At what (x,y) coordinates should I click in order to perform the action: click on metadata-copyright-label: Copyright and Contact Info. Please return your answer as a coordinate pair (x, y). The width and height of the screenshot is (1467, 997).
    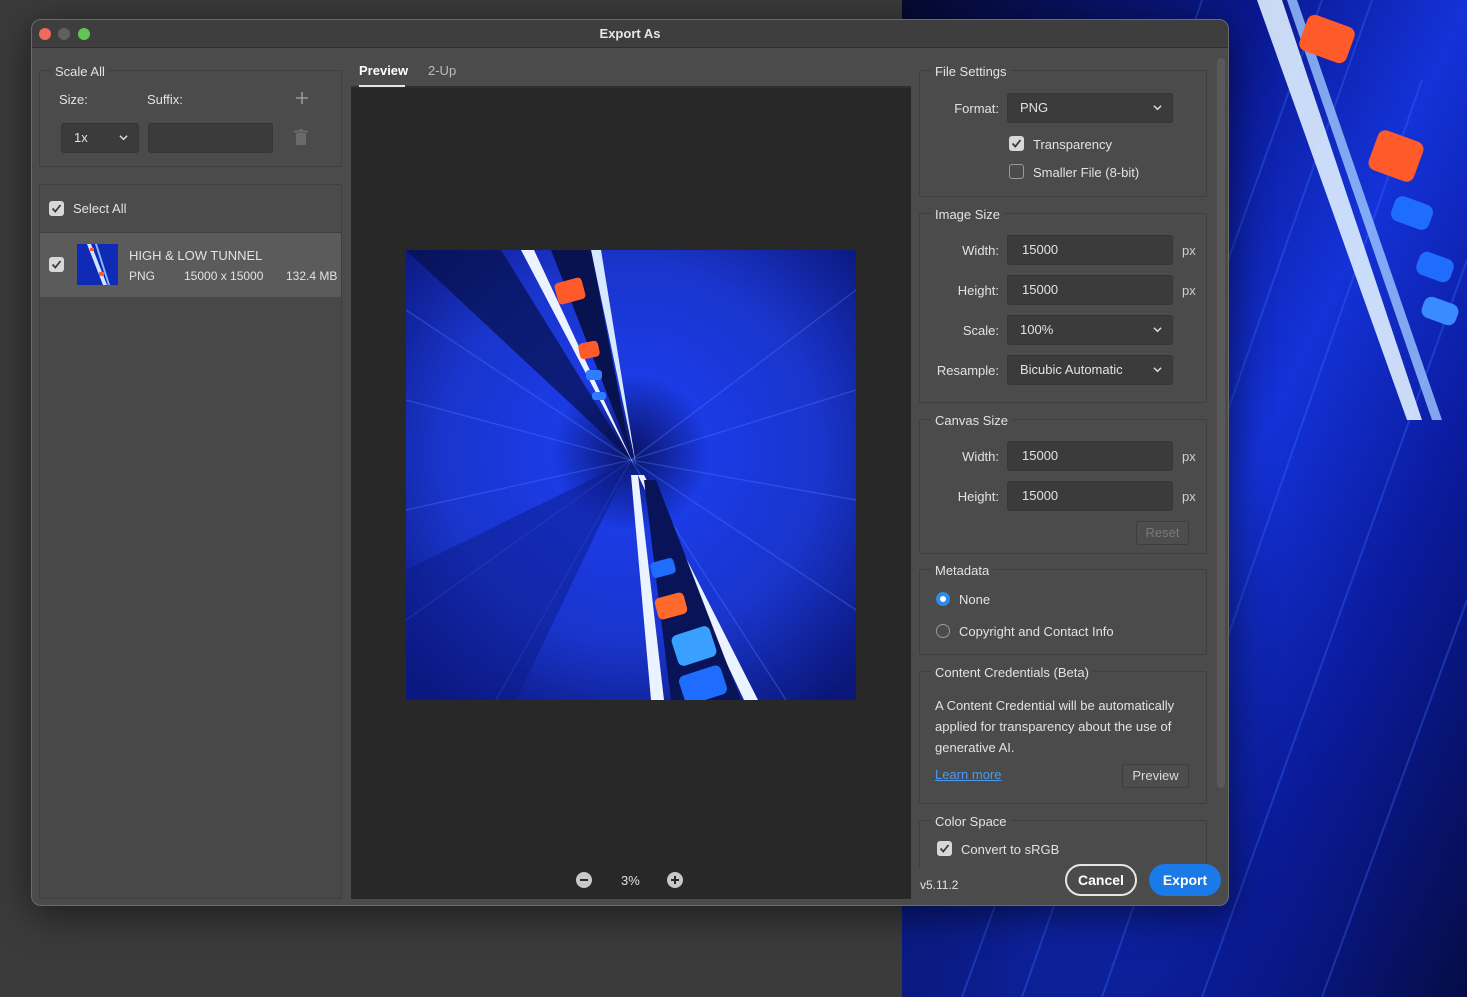
    Looking at the image, I should click on (1036, 631).